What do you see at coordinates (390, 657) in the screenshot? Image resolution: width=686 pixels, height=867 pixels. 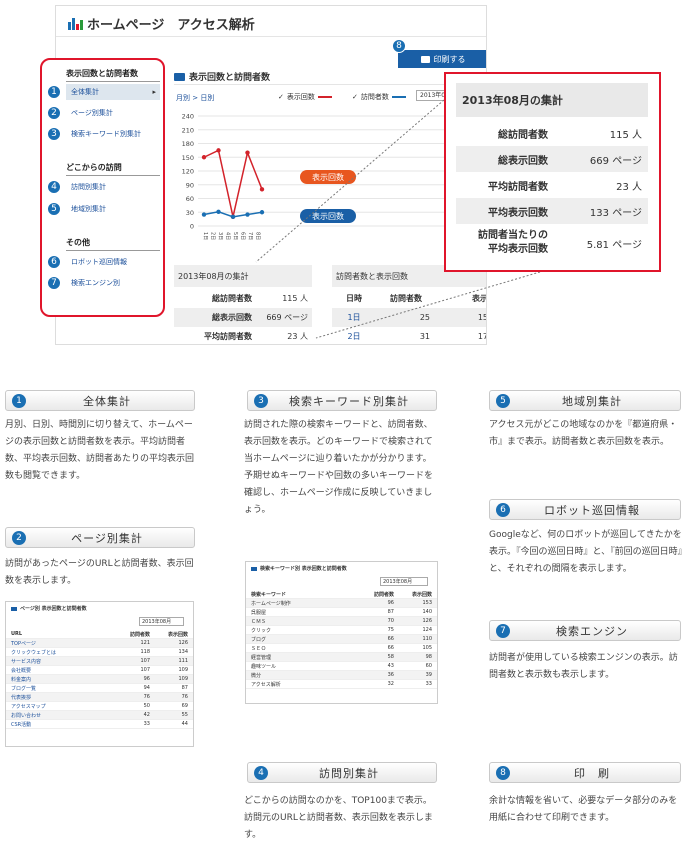 I see `mini-cell: 58` at bounding box center [390, 657].